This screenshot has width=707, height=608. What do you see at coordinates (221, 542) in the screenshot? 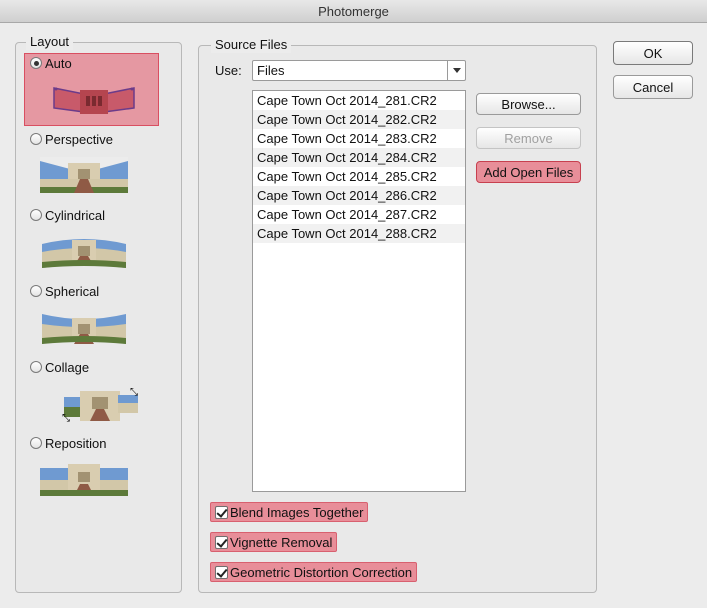
I see `vignette-removal-checkbox` at bounding box center [221, 542].